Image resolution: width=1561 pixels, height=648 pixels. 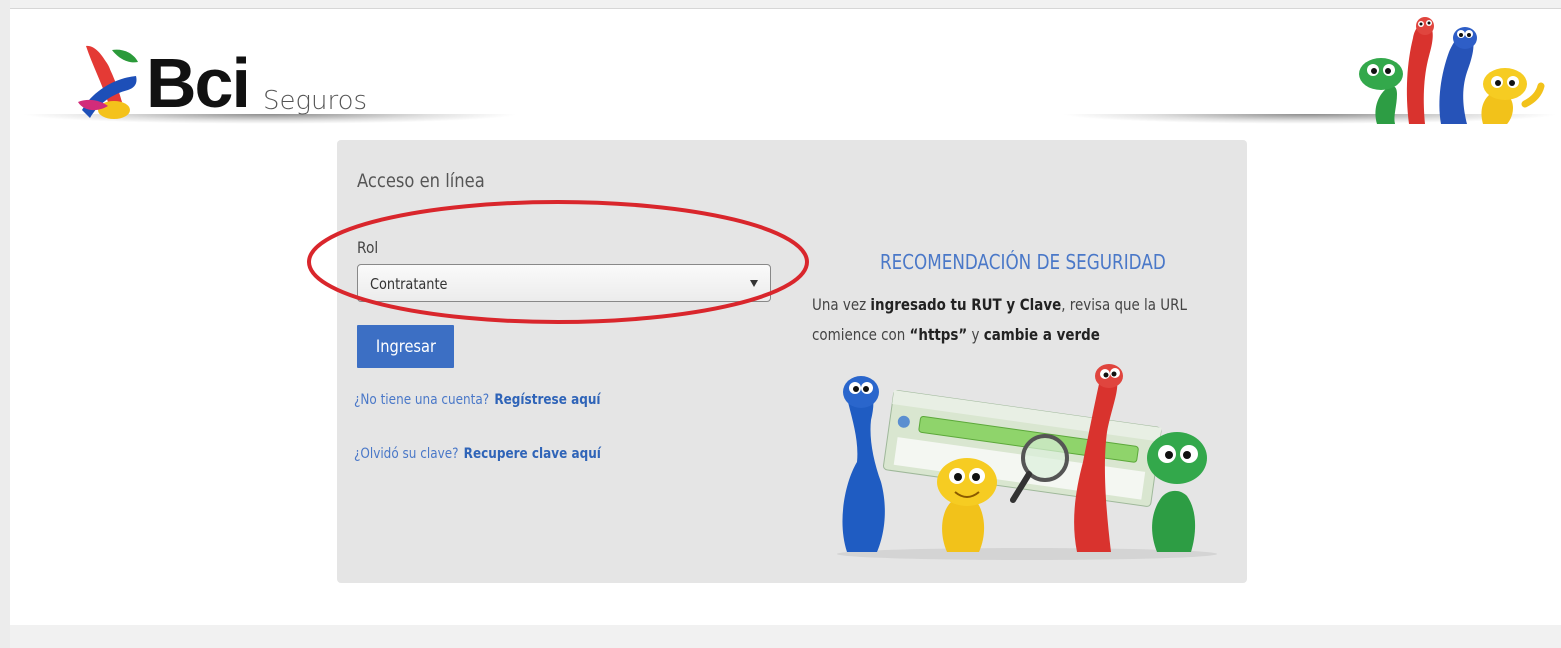 What do you see at coordinates (754, 283) in the screenshot?
I see `chevron-down-icon` at bounding box center [754, 283].